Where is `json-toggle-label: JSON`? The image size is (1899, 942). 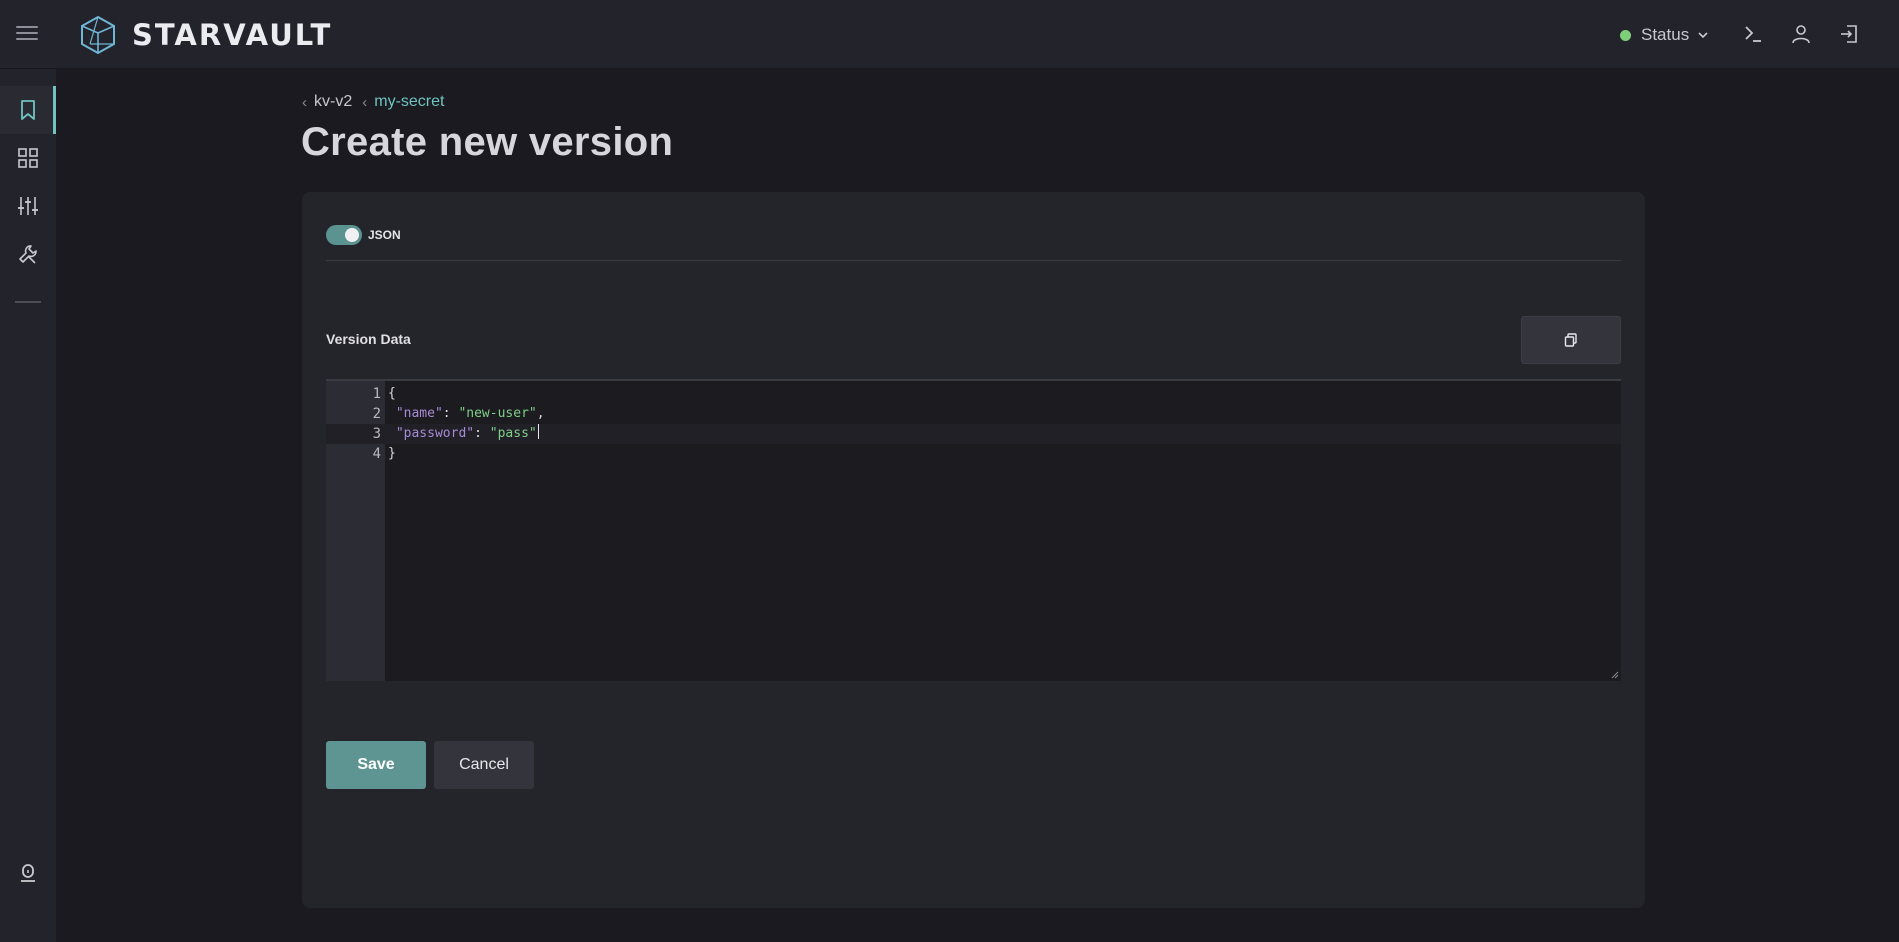 json-toggle-label: JSON is located at coordinates (384, 235).